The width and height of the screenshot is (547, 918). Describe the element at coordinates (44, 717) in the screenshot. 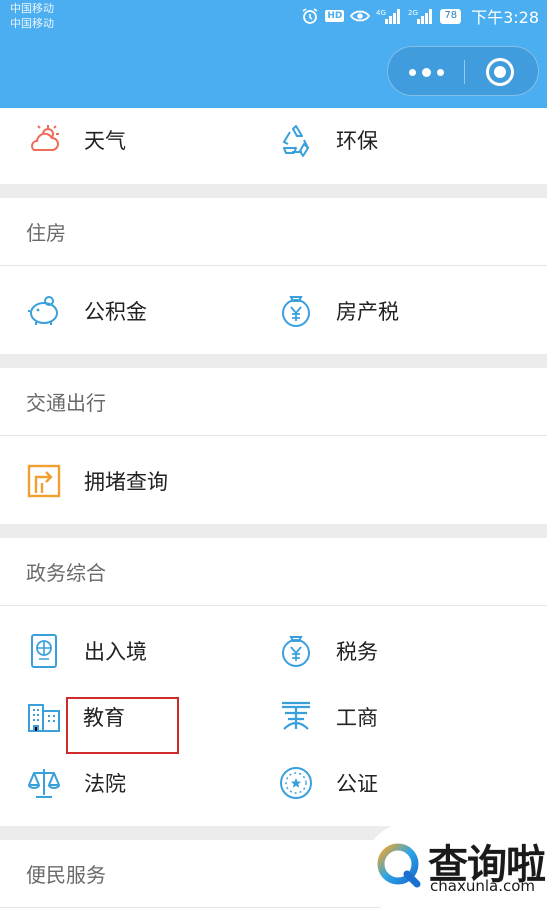

I see `school-building-icon` at that location.